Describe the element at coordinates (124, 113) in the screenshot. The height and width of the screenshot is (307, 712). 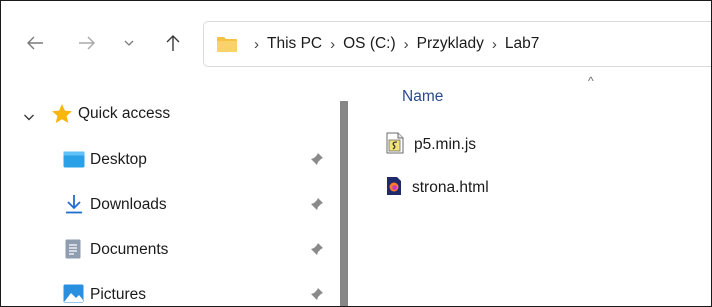
I see `sidebar-item-label: Quick access` at that location.